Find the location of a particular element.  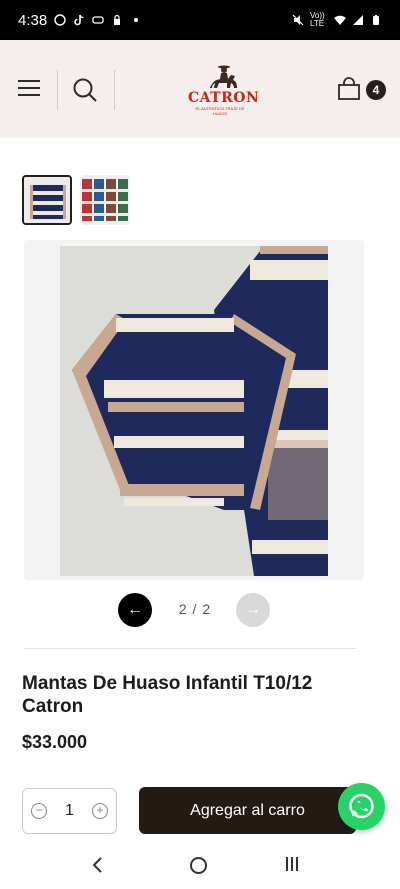

recents-icon is located at coordinates (294, 865).